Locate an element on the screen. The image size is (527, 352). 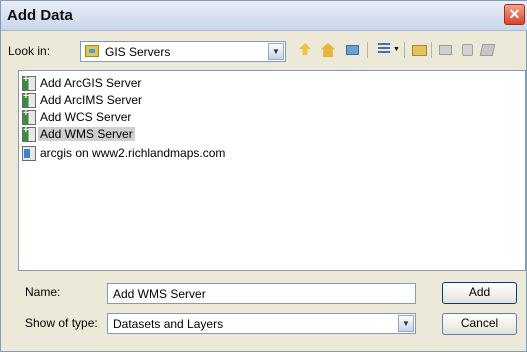
list-item-label: Add ArcGIS Server is located at coordinates (91, 83).